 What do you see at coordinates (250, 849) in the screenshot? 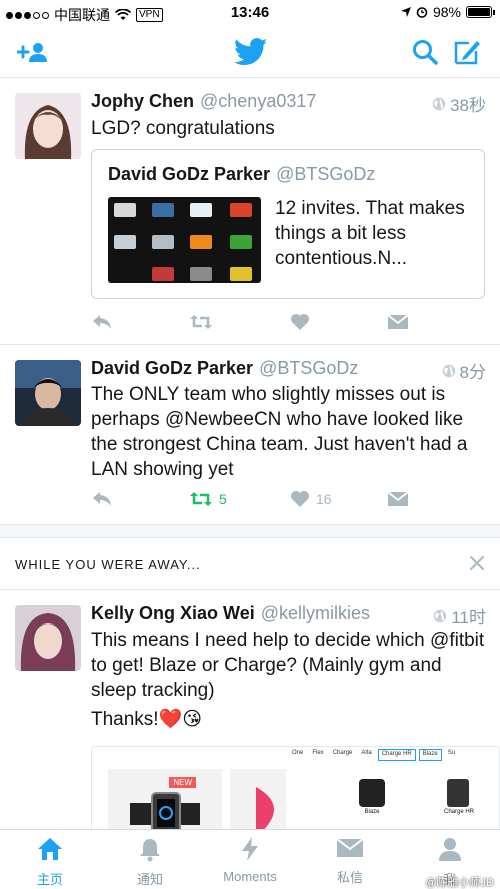
I see `lightning-icon` at bounding box center [250, 849].